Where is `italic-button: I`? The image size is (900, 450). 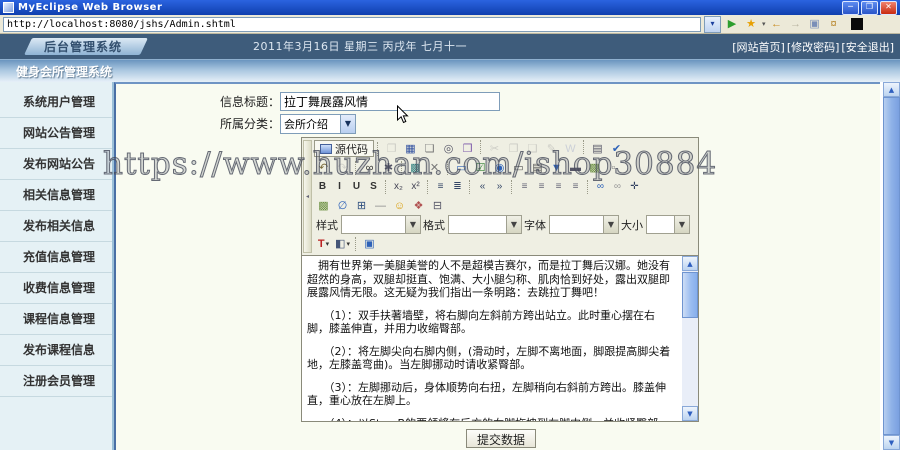
italic-button: I is located at coordinates (339, 186).